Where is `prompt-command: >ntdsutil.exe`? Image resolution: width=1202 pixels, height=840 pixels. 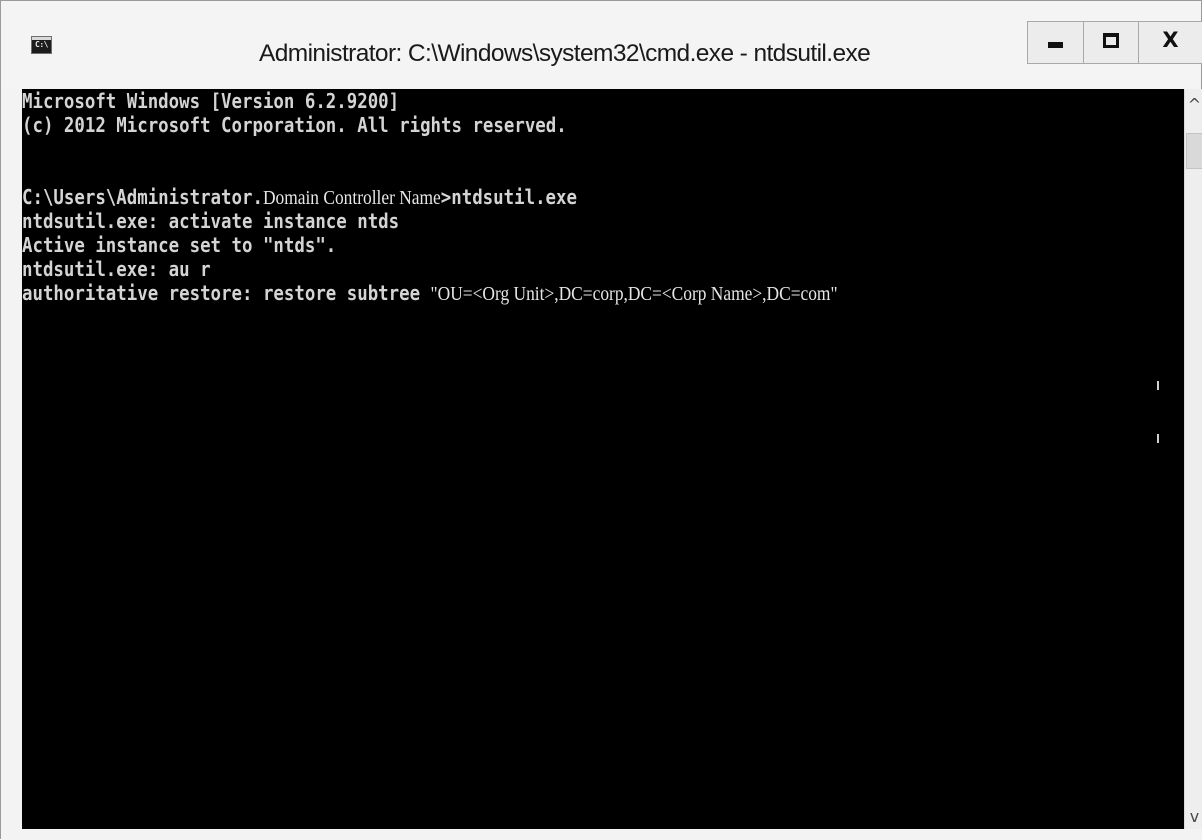
prompt-command: >ntdsutil.exe is located at coordinates (508, 197).